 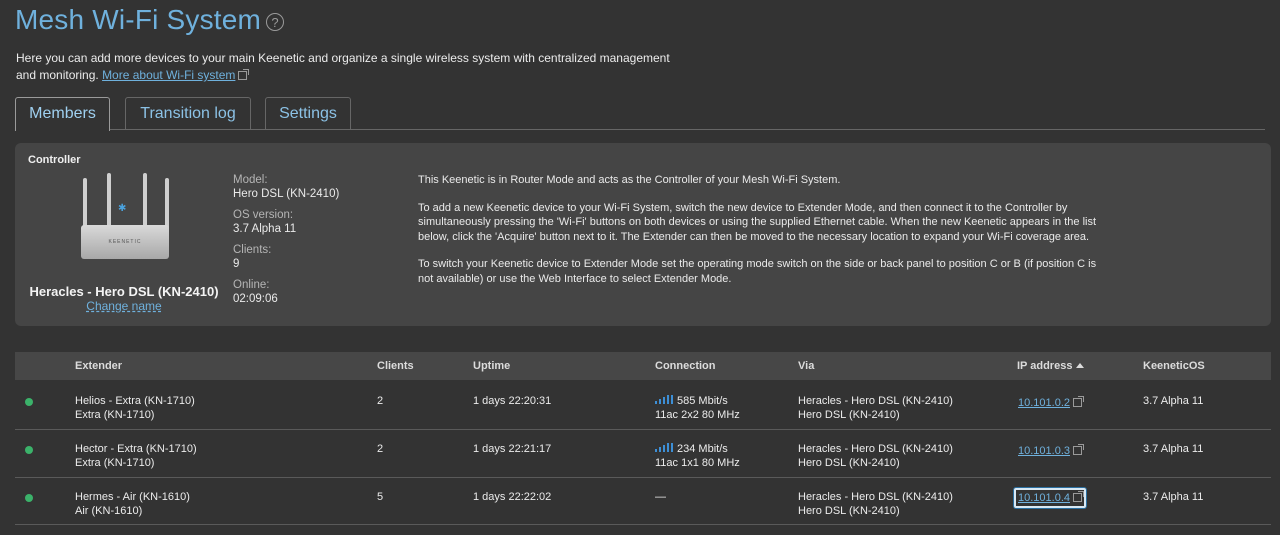 What do you see at coordinates (1044, 403) in the screenshot?
I see `ip-address: 10.101.0.2` at bounding box center [1044, 403].